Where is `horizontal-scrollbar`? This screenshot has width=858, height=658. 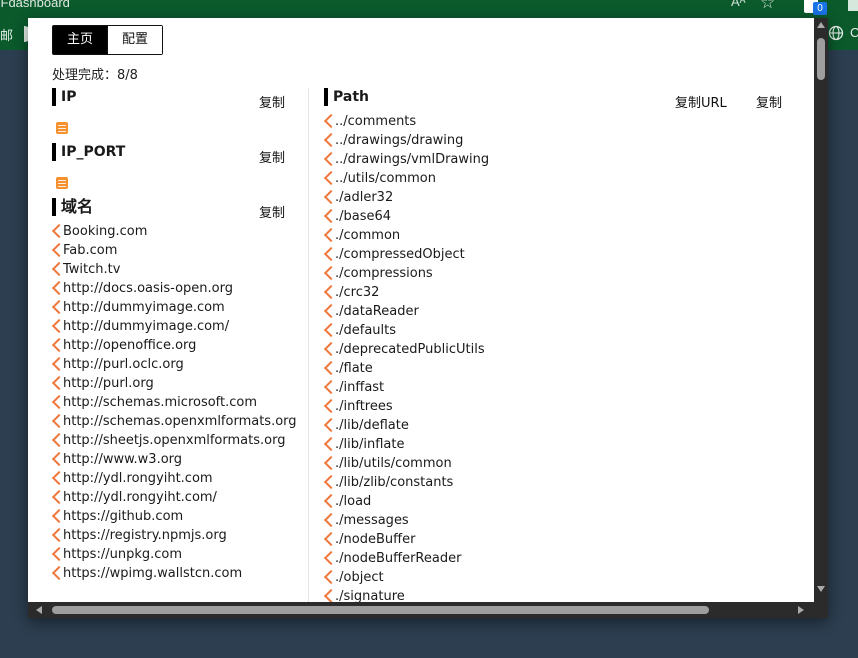
horizontal-scrollbar is located at coordinates (428, 610).